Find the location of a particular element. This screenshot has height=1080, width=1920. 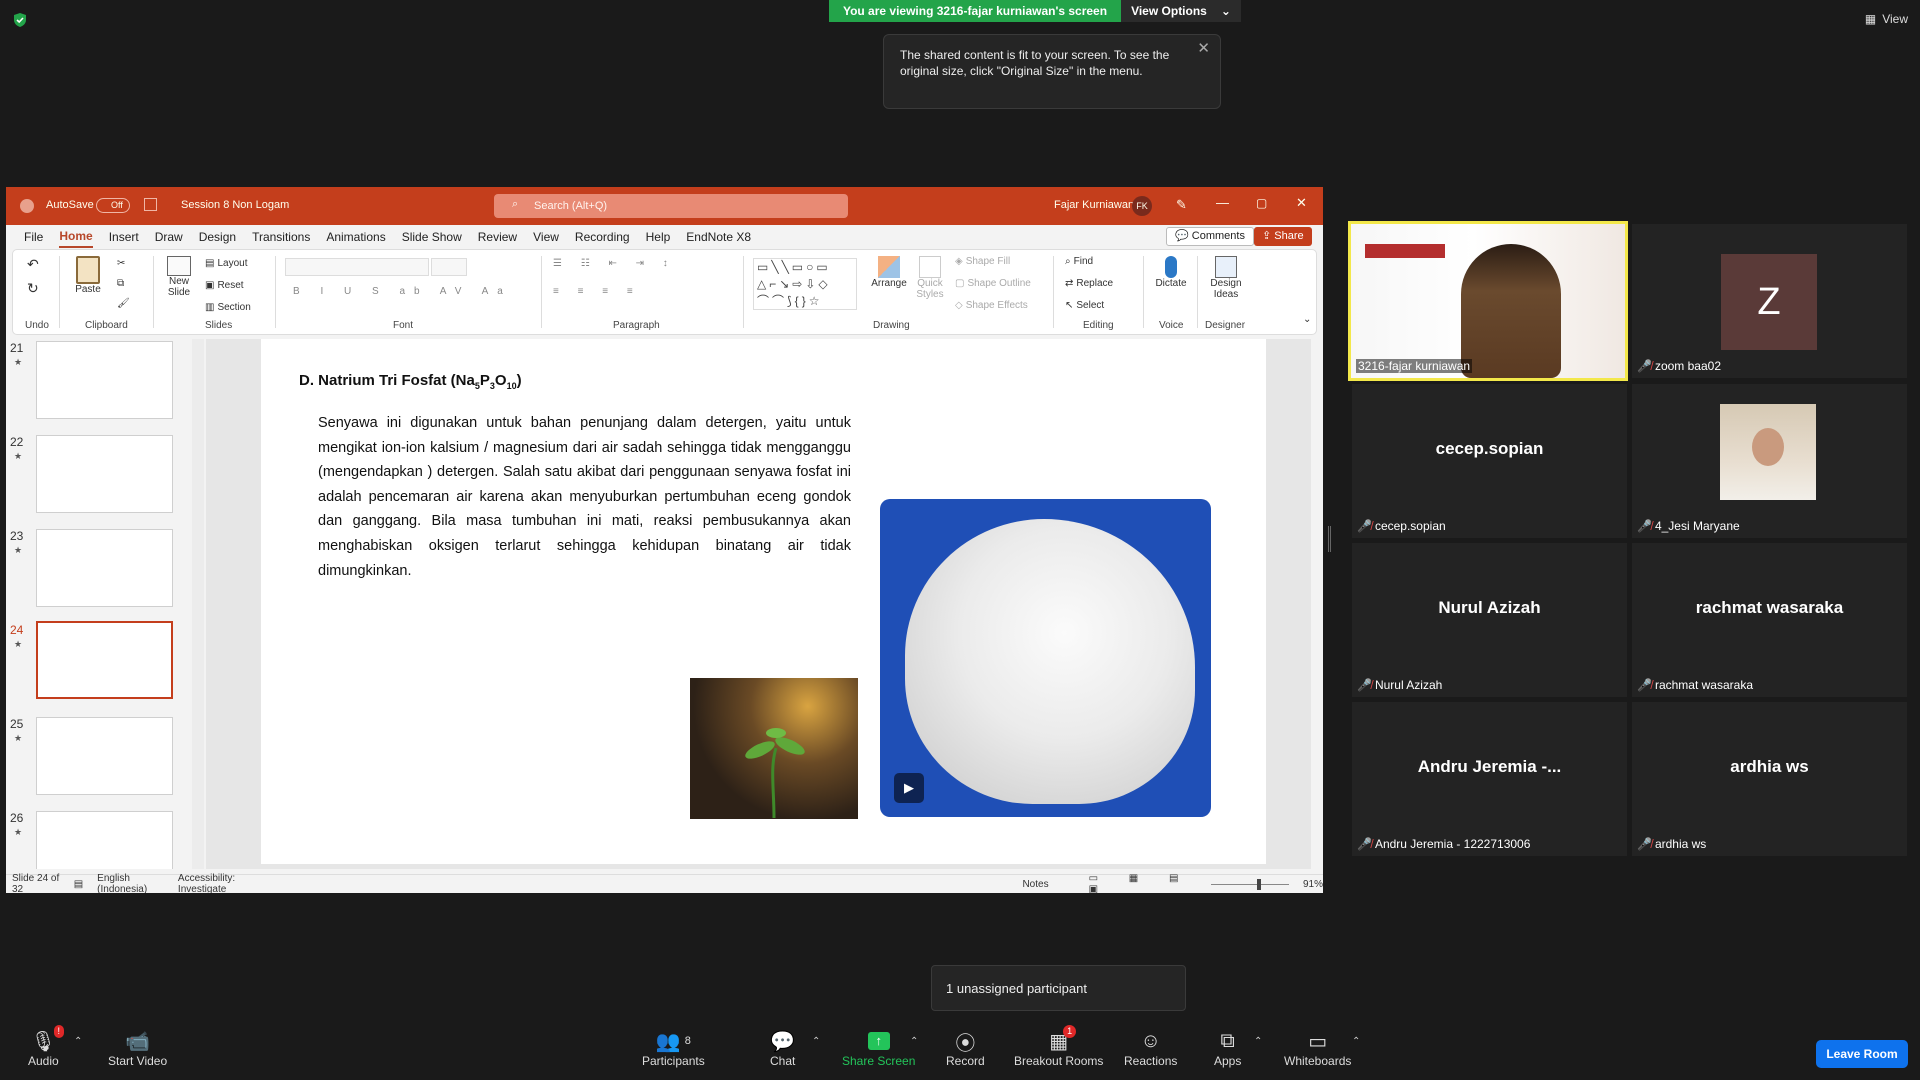

reactions-button: ☺ Reactions is located at coordinates (1150, 1048).